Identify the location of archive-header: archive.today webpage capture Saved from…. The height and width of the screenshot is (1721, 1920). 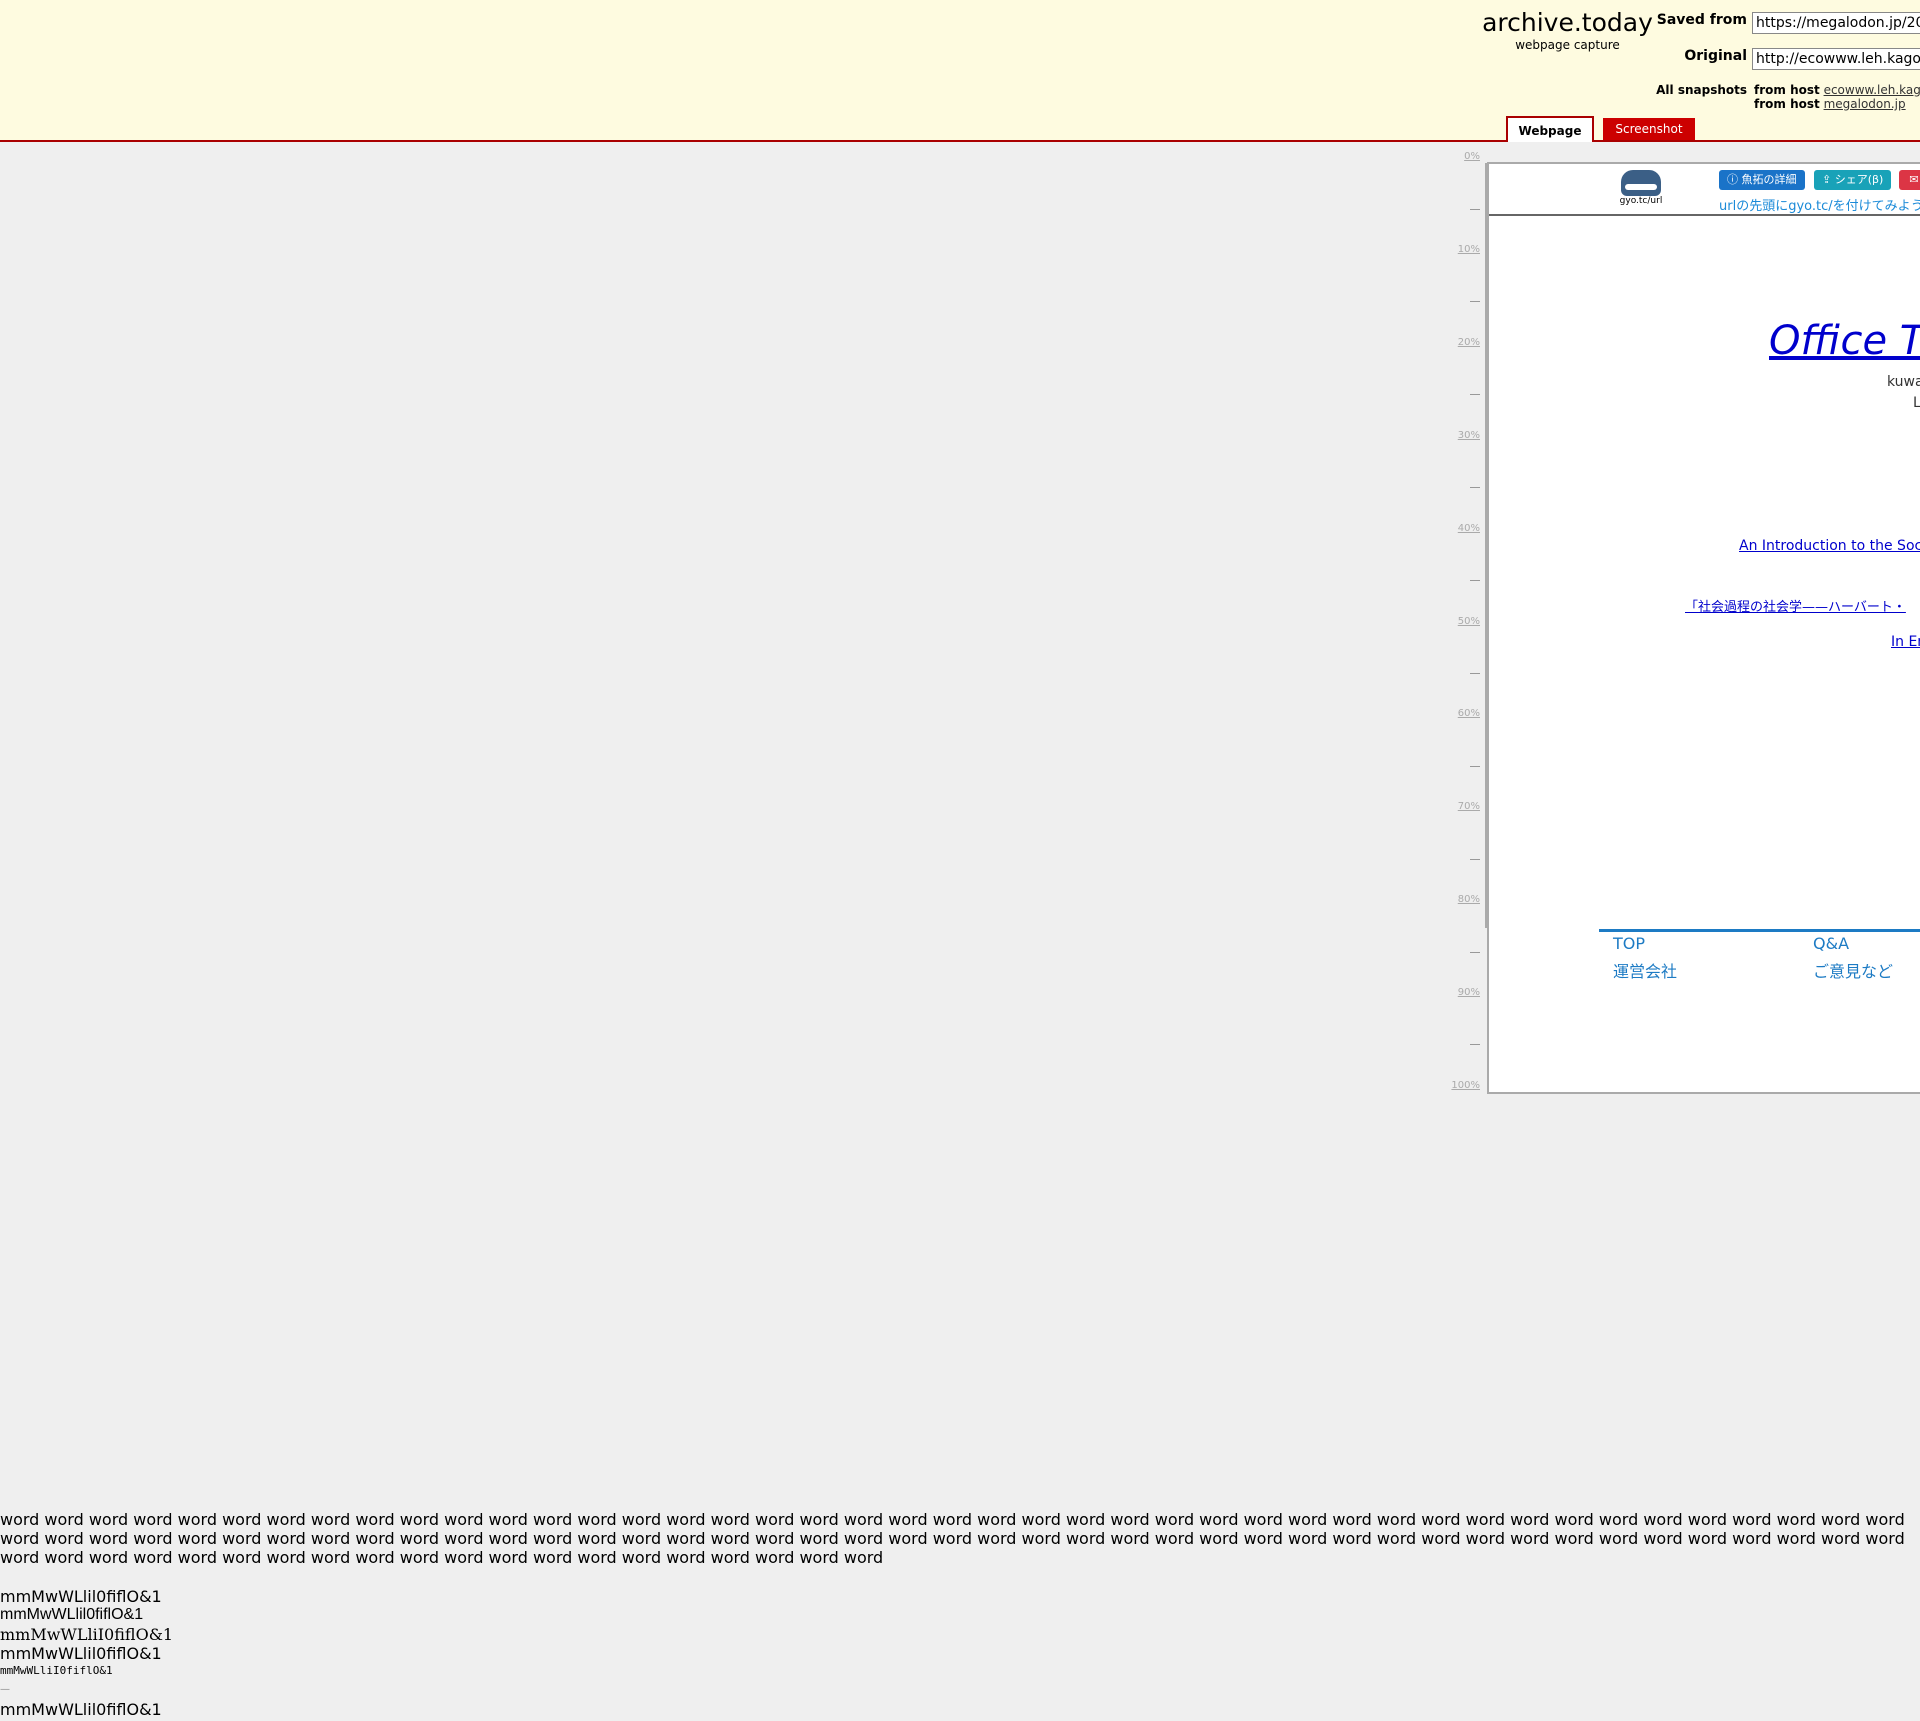
(960, 71).